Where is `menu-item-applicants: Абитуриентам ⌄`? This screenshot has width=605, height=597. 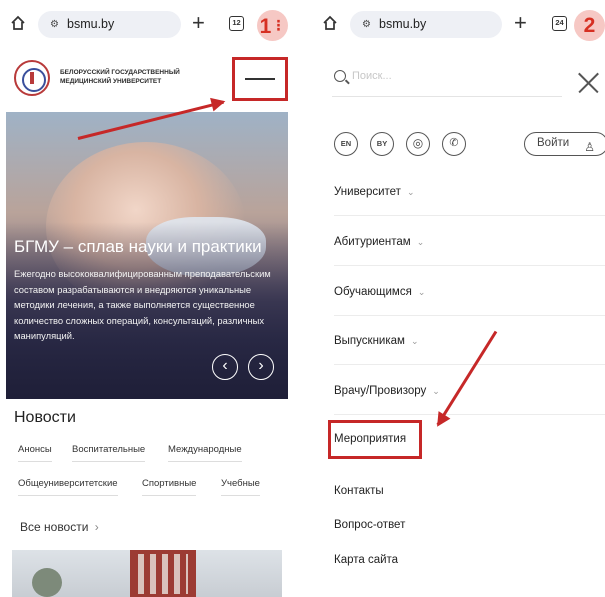
menu-item-applicants: Абитуриентам ⌄ is located at coordinates (379, 242).